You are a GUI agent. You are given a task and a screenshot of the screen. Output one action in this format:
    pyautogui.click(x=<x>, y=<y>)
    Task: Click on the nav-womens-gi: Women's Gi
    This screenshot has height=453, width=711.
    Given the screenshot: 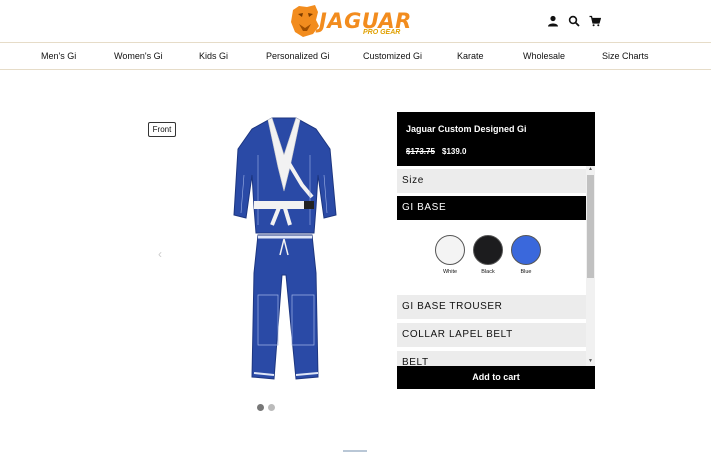 What is the action you would take?
    pyautogui.click(x=138, y=56)
    